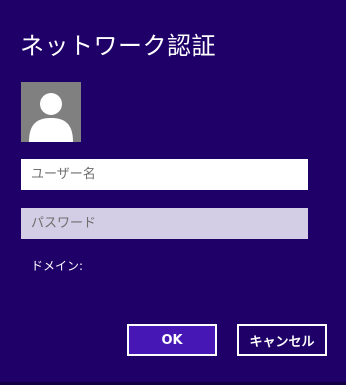 This screenshot has height=385, width=346. I want to click on dialog-title: ネットワーク認証, so click(118, 46).